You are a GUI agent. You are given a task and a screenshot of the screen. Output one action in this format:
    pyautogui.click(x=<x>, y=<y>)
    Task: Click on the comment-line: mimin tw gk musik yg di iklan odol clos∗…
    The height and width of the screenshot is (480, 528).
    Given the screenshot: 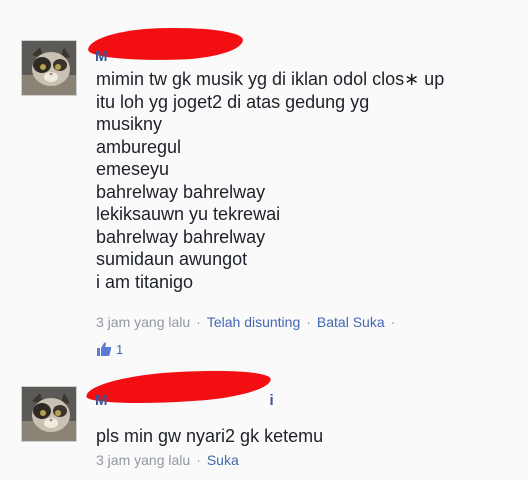 What is the action you would take?
    pyautogui.click(x=270, y=79)
    